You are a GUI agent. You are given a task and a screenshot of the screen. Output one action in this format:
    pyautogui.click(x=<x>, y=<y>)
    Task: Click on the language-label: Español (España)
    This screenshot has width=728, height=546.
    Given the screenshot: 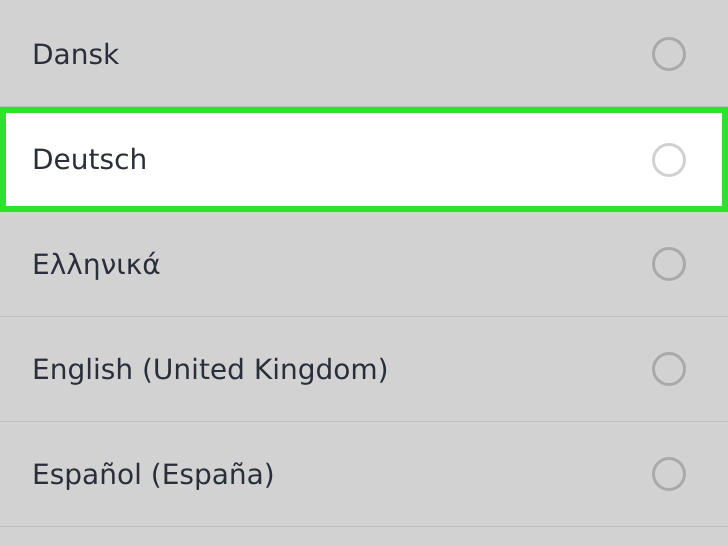 What is the action you would take?
    pyautogui.click(x=153, y=474)
    